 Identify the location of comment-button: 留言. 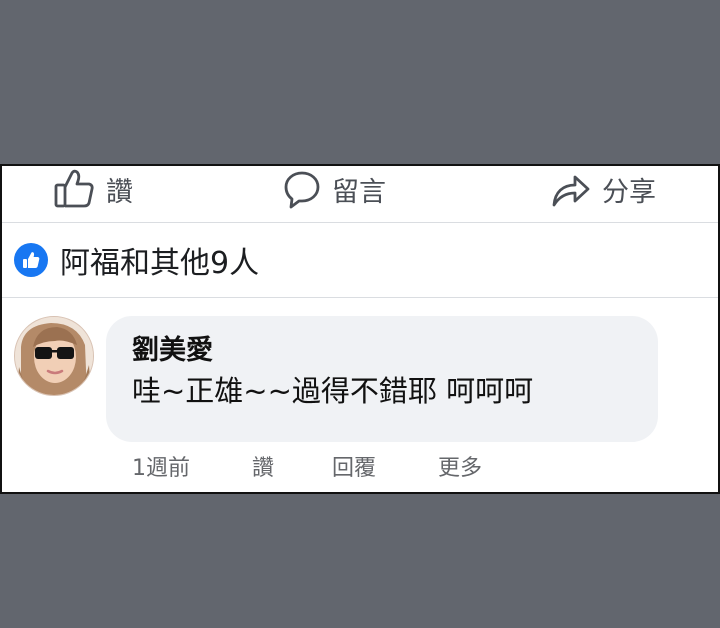
(334, 189).